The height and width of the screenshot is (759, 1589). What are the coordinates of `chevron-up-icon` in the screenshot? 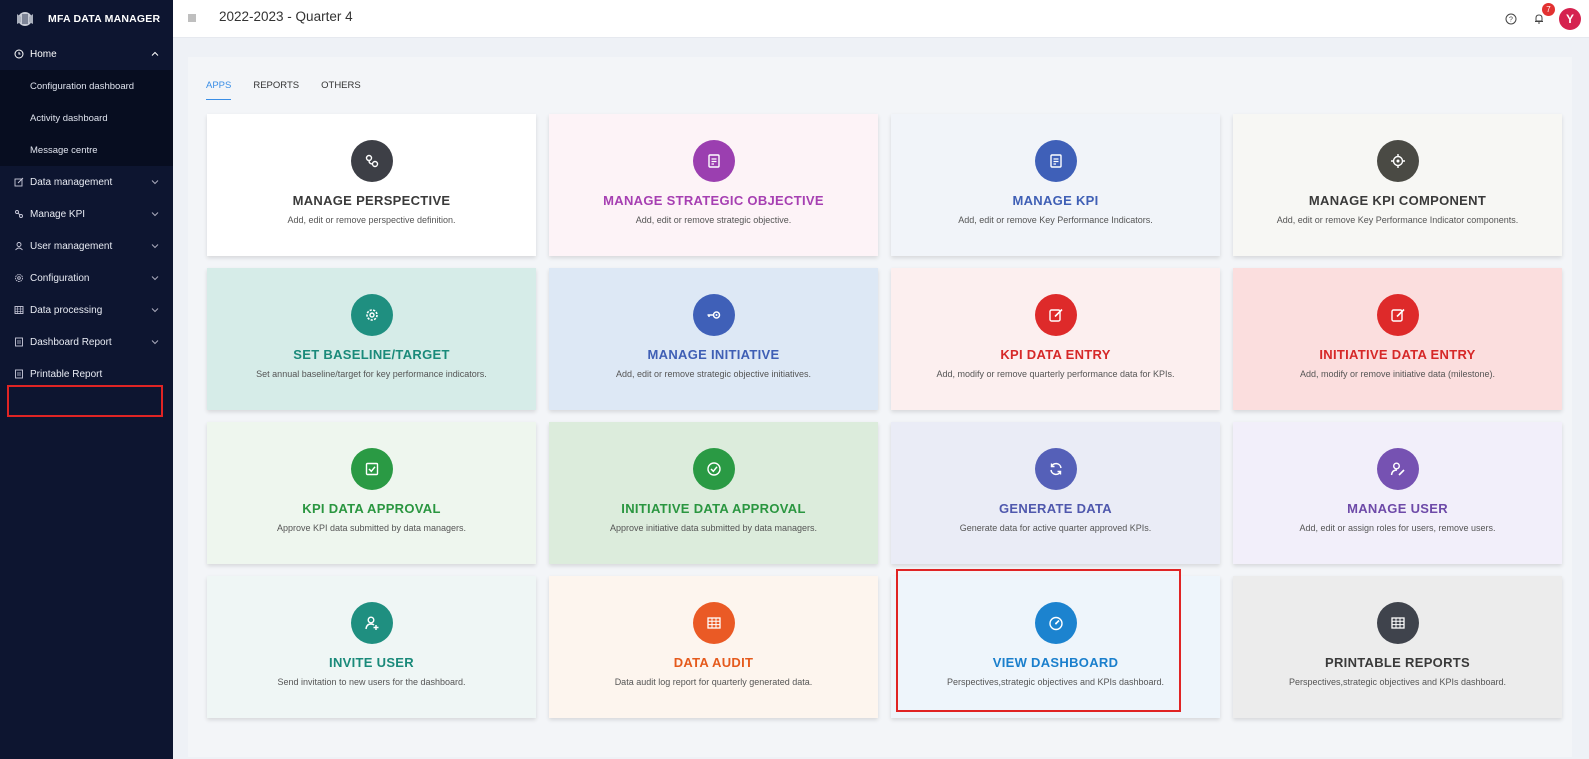 It's located at (155, 53).